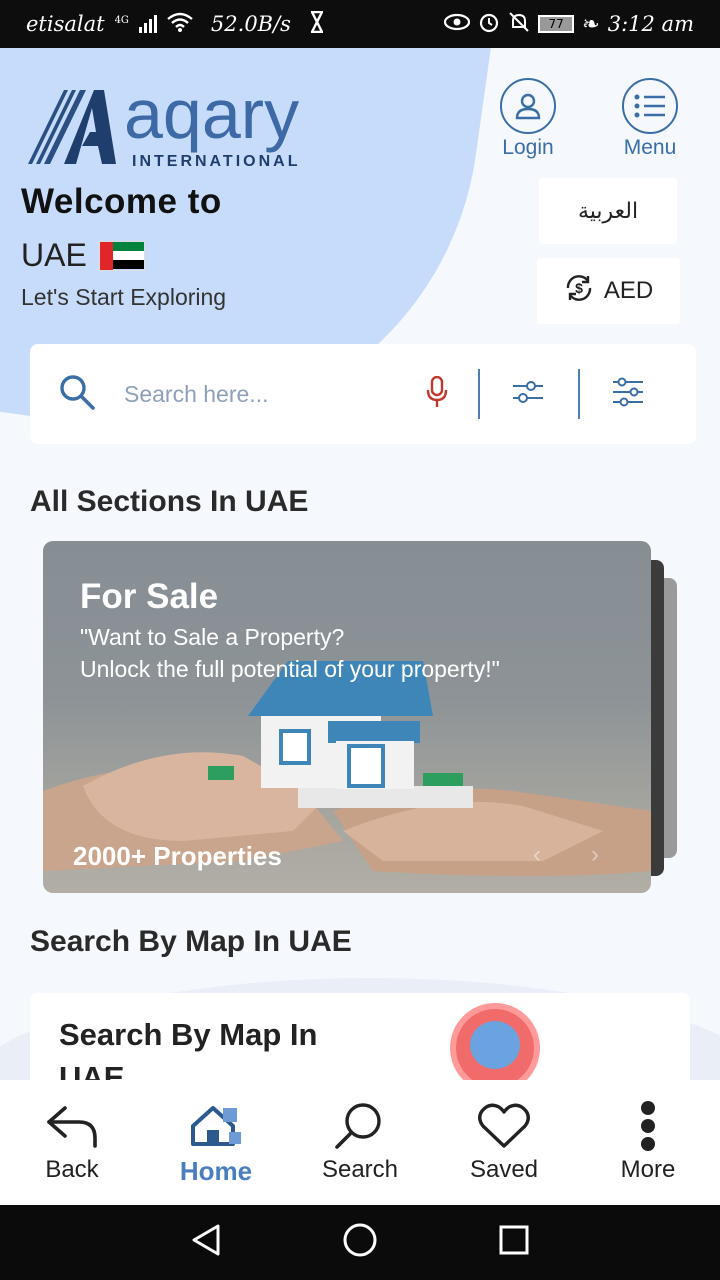 This screenshot has width=720, height=1280. Describe the element at coordinates (650, 106) in the screenshot. I see `list-menu-icon` at that location.